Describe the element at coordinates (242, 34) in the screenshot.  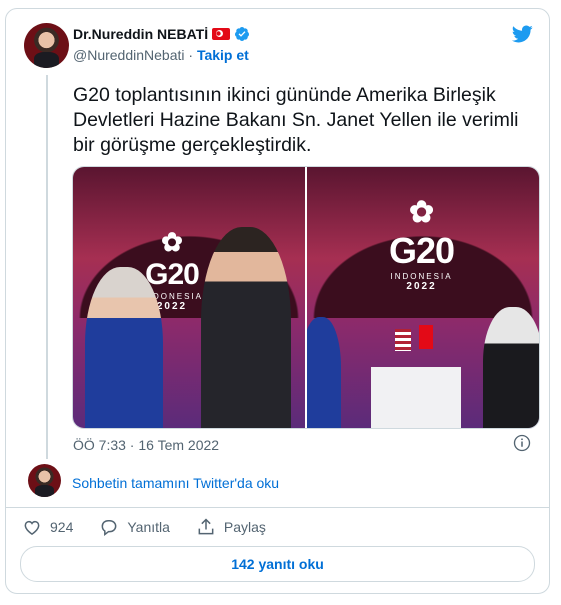
I see `verified-badge-icon` at that location.